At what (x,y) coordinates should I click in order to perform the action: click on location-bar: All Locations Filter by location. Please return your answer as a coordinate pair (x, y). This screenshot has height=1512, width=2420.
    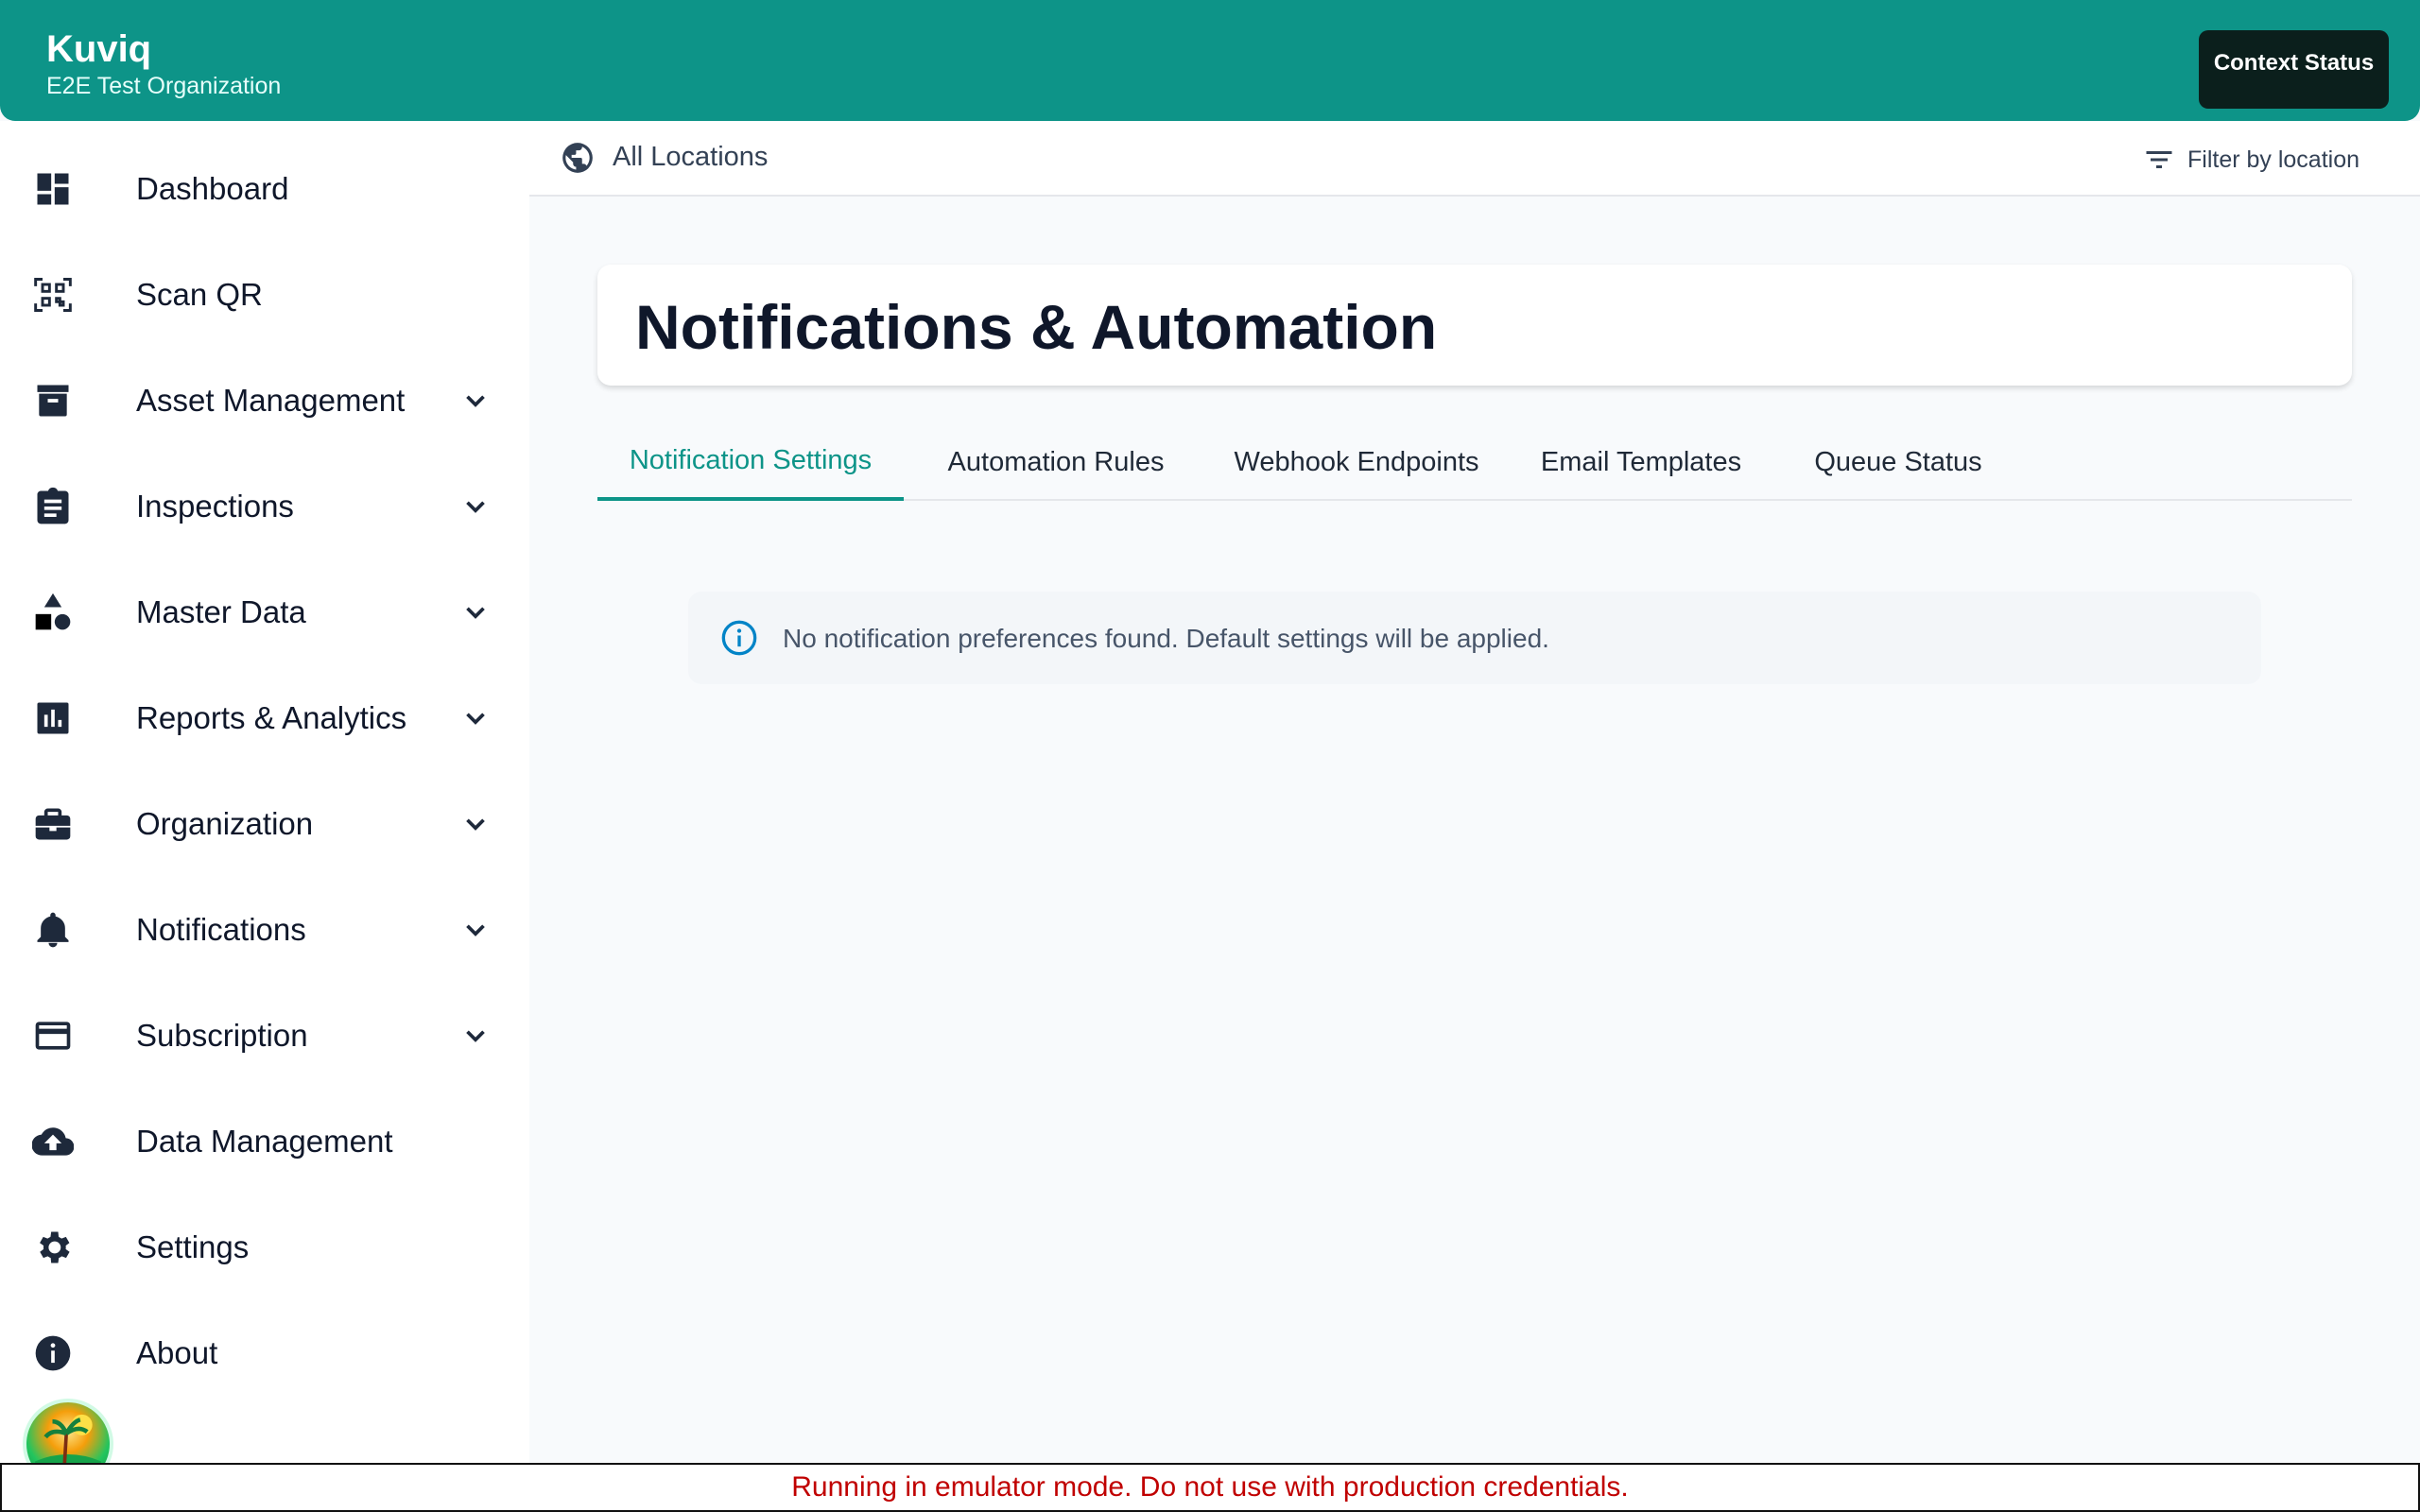
    Looking at the image, I should click on (1474, 159).